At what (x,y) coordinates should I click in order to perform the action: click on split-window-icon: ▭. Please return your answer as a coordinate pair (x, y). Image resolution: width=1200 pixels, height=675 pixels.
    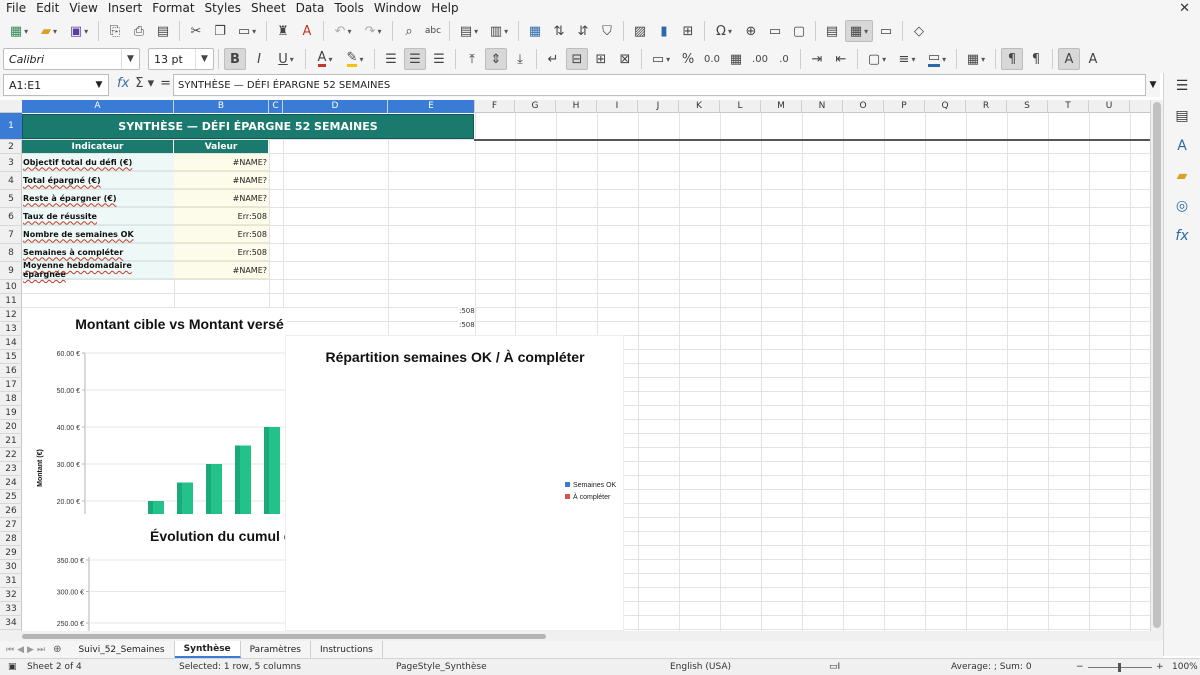
    Looking at the image, I should click on (886, 31).